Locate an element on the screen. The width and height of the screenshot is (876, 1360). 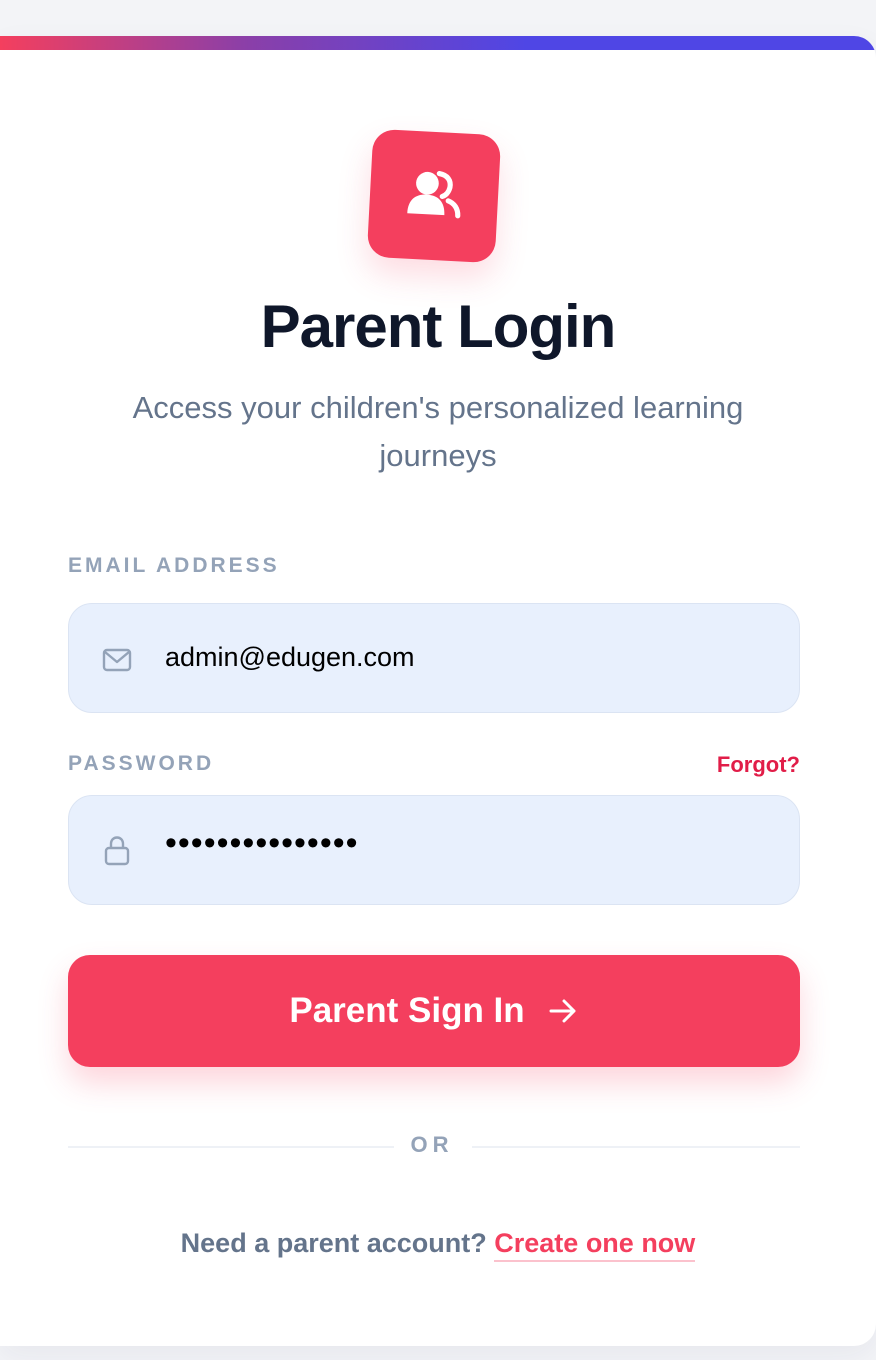
logo-tile is located at coordinates (434, 196).